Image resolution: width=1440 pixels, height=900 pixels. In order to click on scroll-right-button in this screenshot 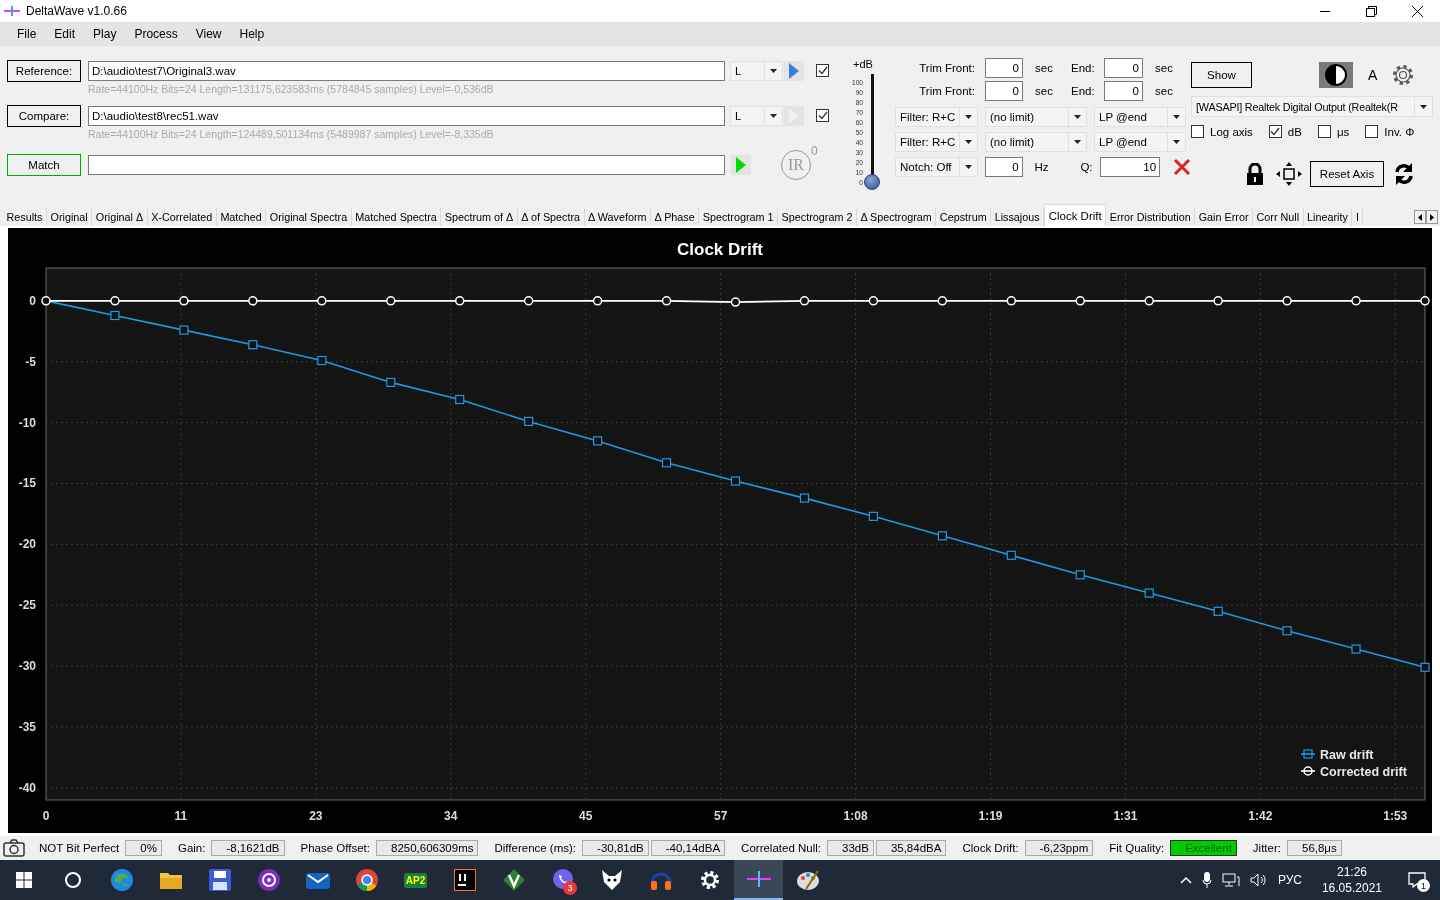, I will do `click(1432, 217)`.